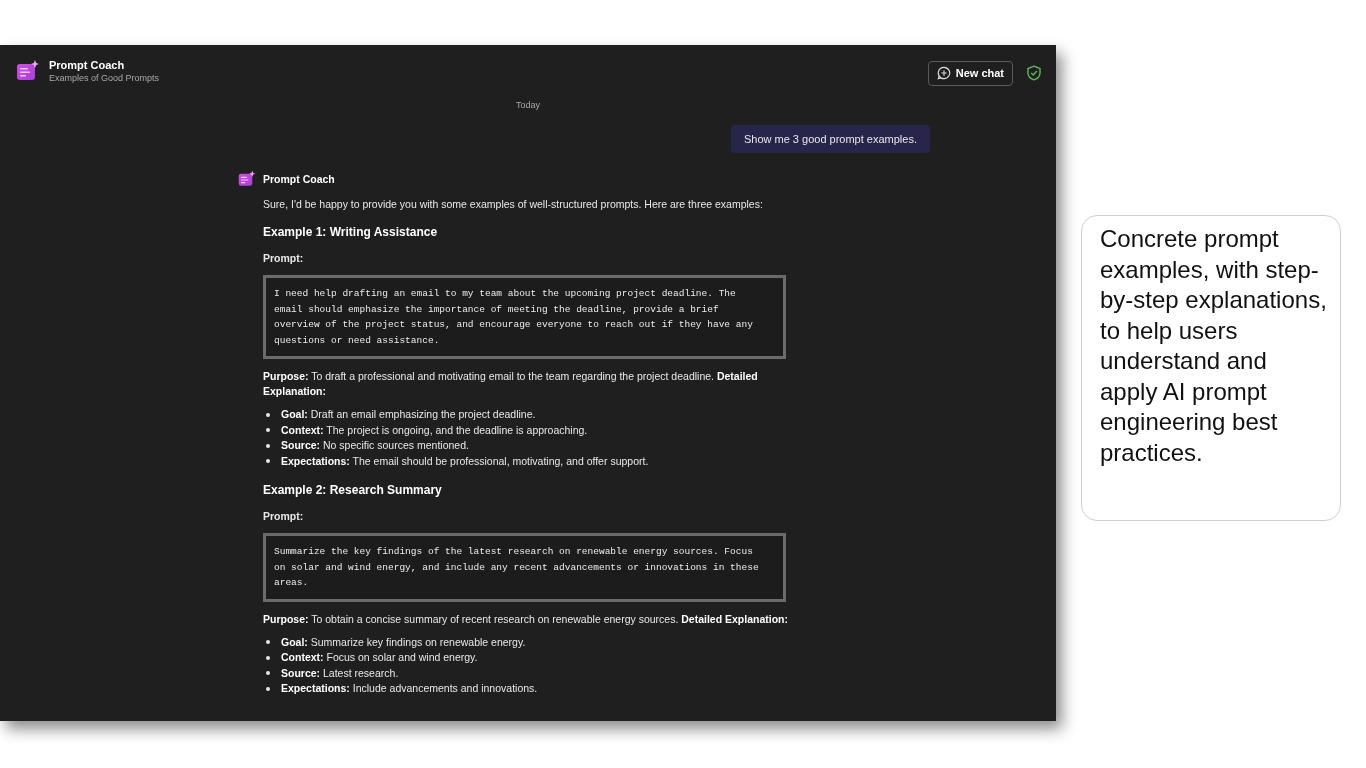  I want to click on bullet-text: Expectations: Include advancements and innovations., so click(409, 688).